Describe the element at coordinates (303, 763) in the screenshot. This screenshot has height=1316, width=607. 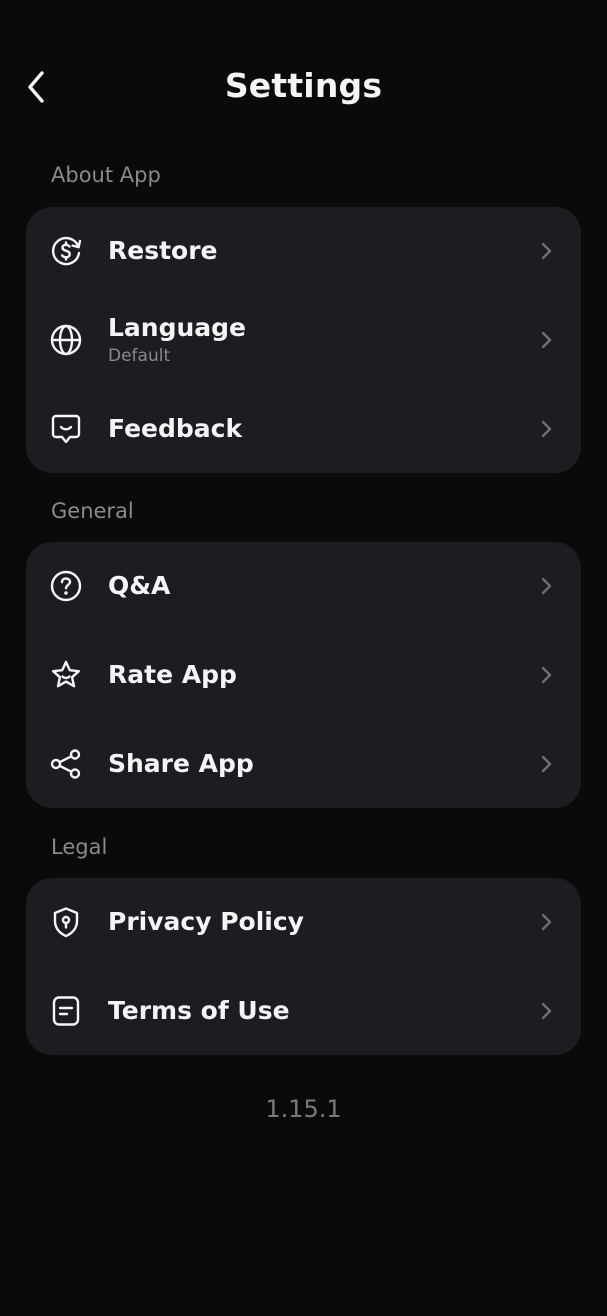
I see `menu-item-share-app: Share App` at that location.